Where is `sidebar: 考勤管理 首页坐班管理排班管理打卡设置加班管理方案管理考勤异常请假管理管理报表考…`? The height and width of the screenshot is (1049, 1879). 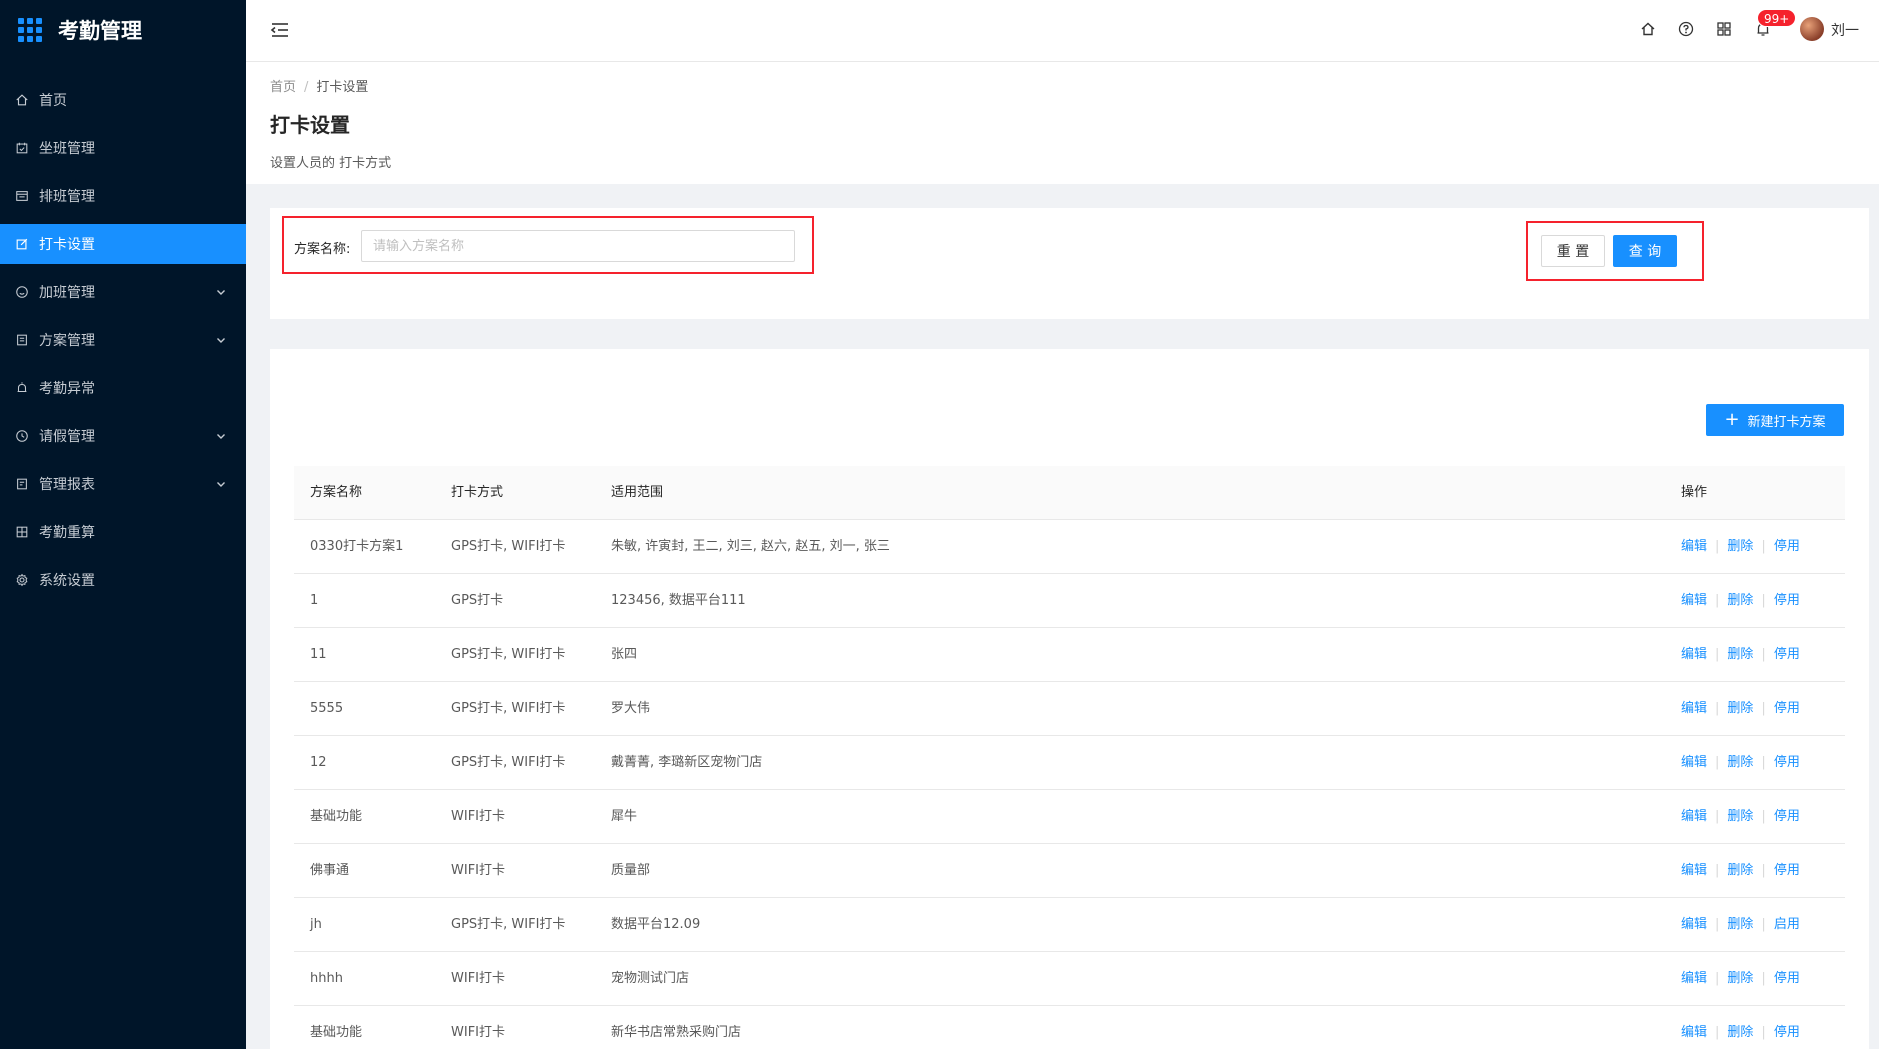
sidebar: 考勤管理 首页坐班管理排班管理打卡设置加班管理方案管理考勤异常请假管理管理报表考… is located at coordinates (123, 524).